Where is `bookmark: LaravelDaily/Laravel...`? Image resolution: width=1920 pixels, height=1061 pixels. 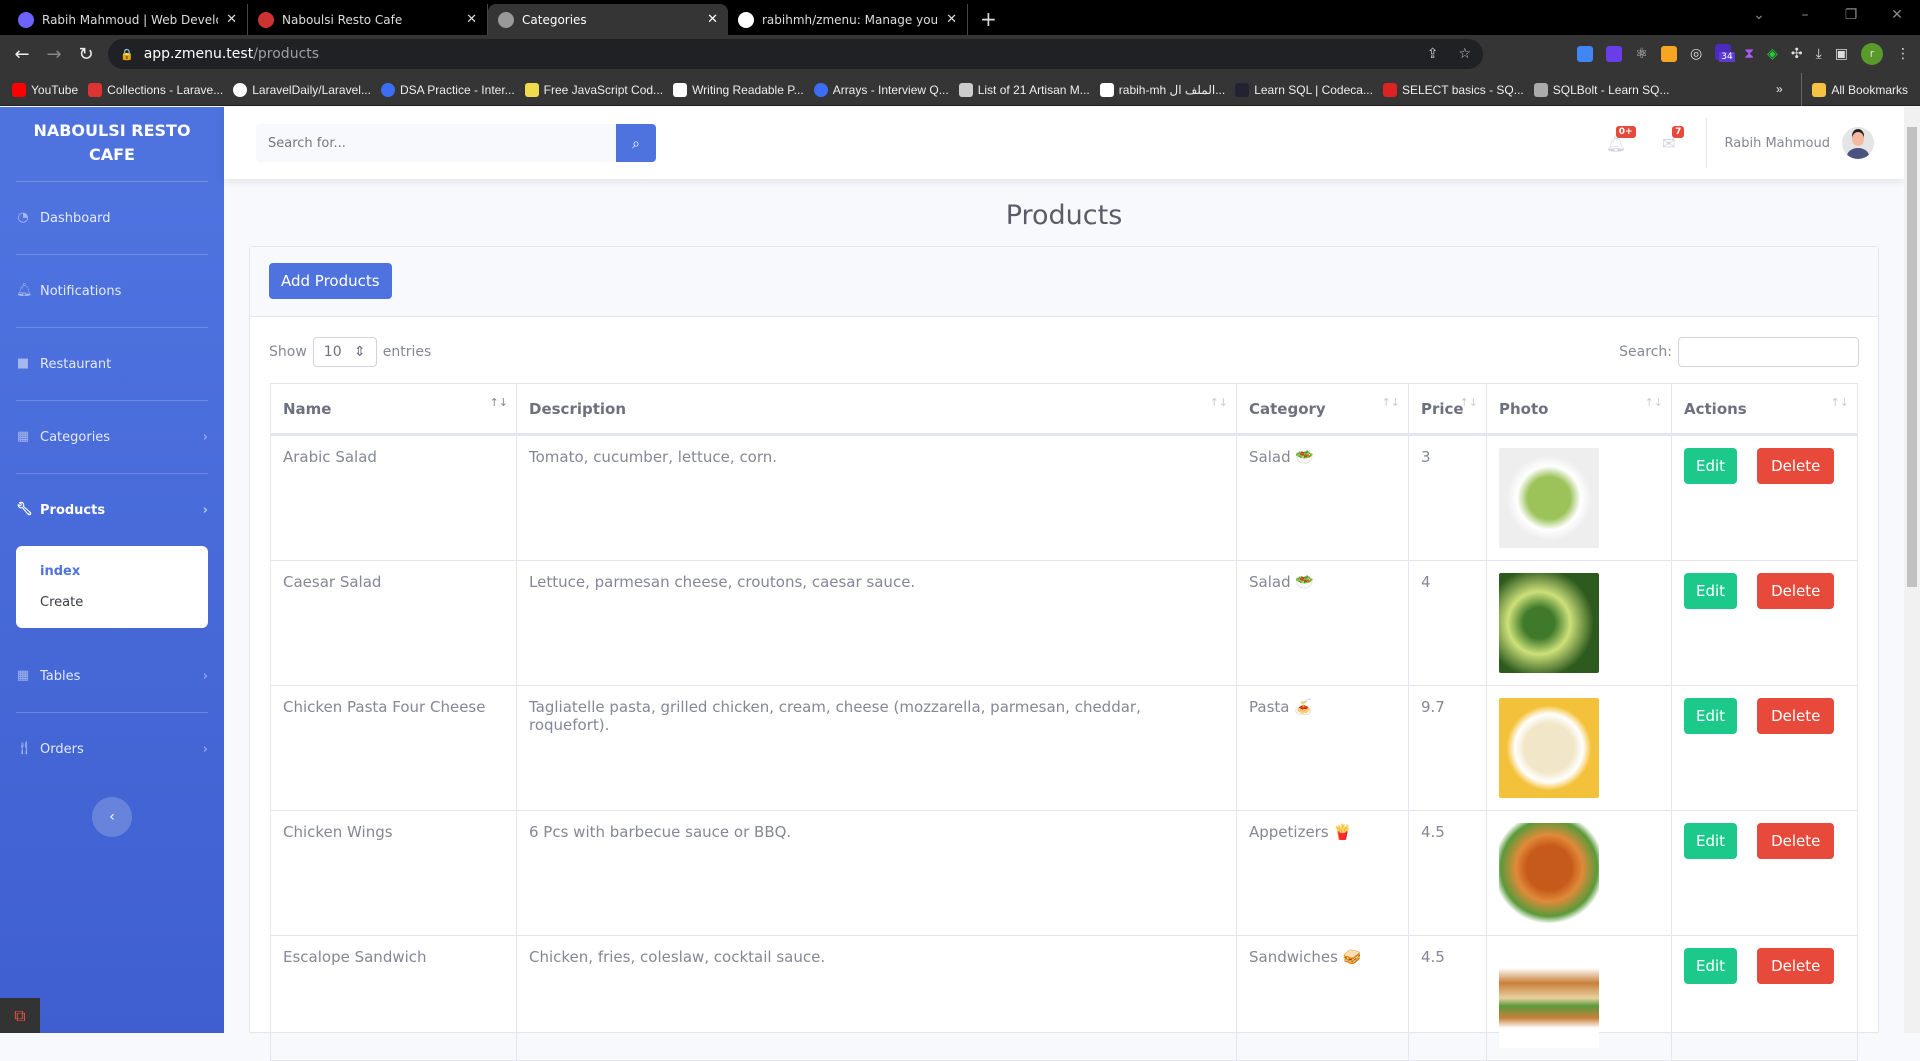
bookmark: LaravelDaily/Laravel... is located at coordinates (302, 89).